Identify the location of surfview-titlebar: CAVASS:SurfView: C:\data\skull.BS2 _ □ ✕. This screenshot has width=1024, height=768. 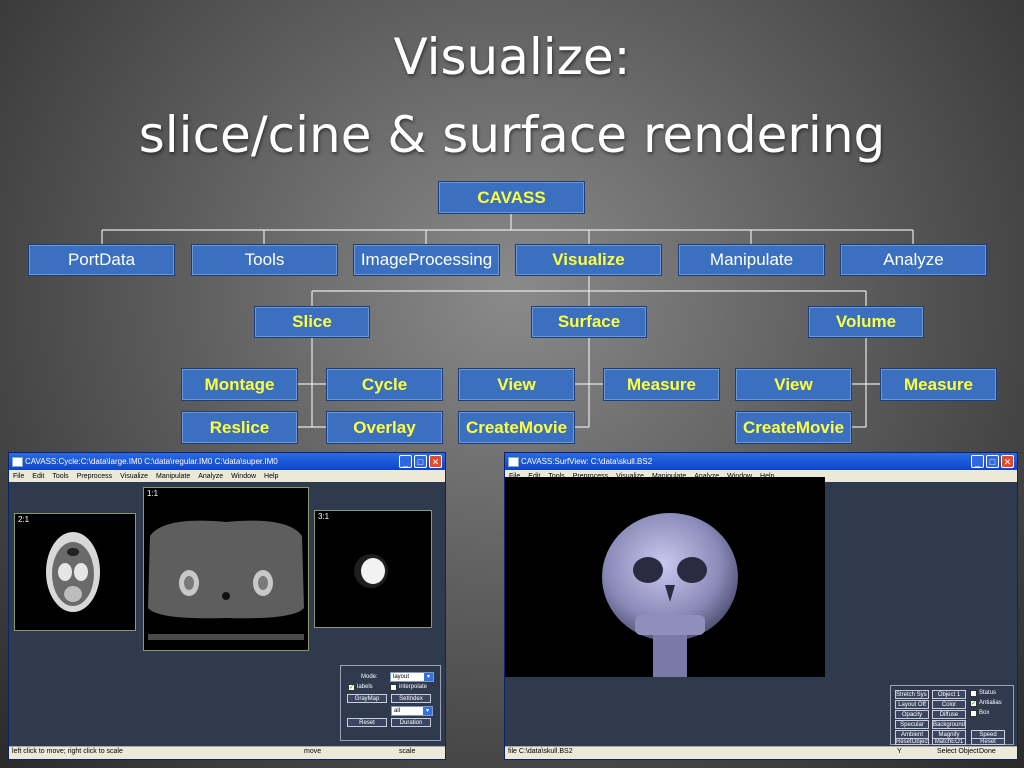
(761, 461).